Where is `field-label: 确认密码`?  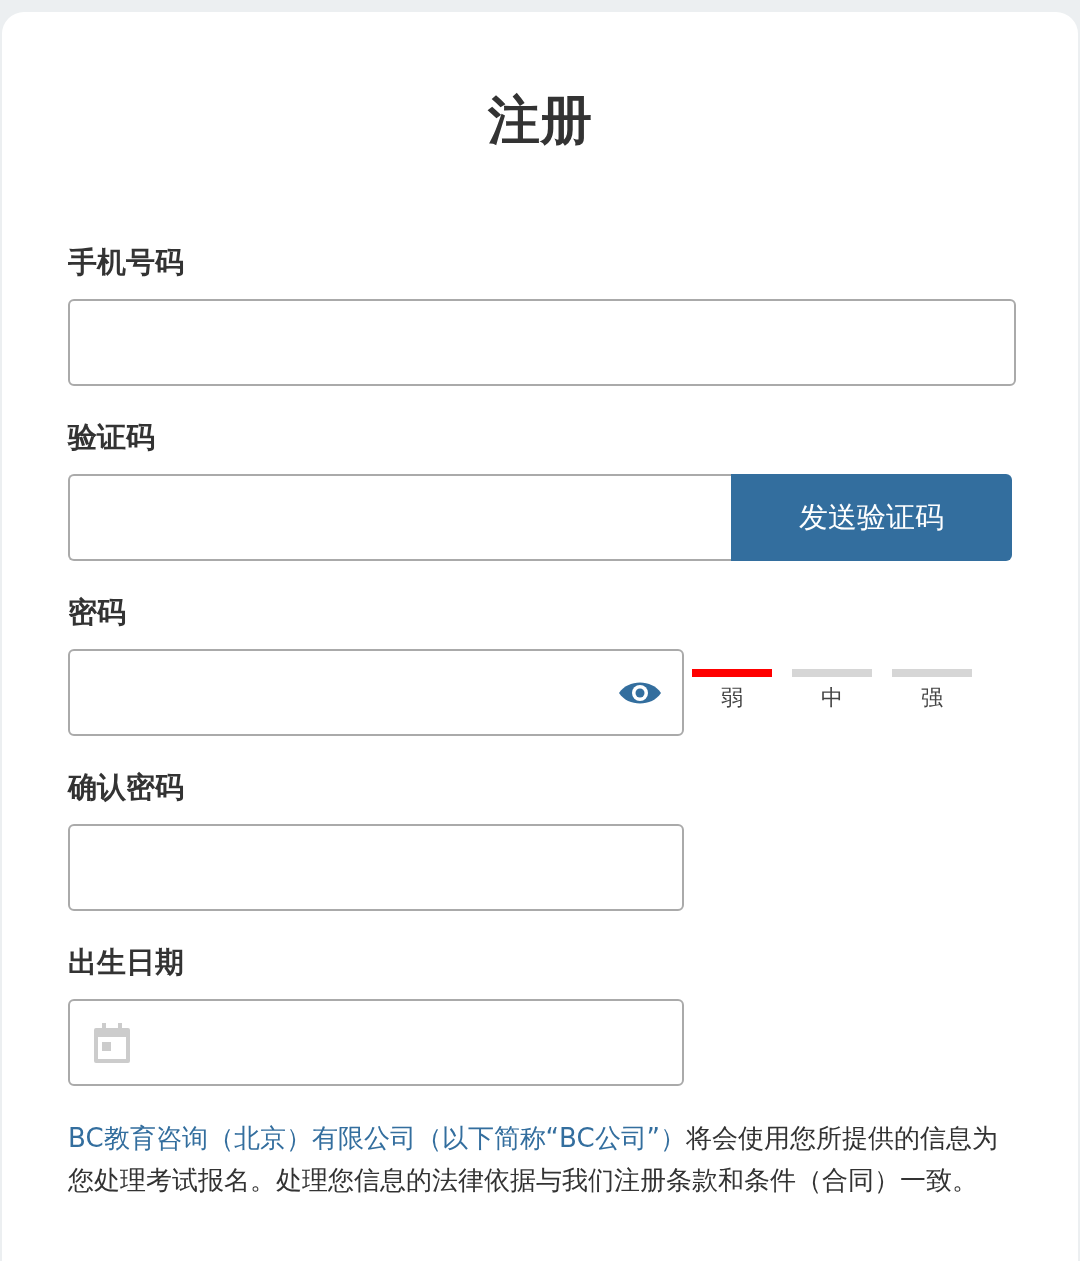
field-label: 确认密码 is located at coordinates (126, 787).